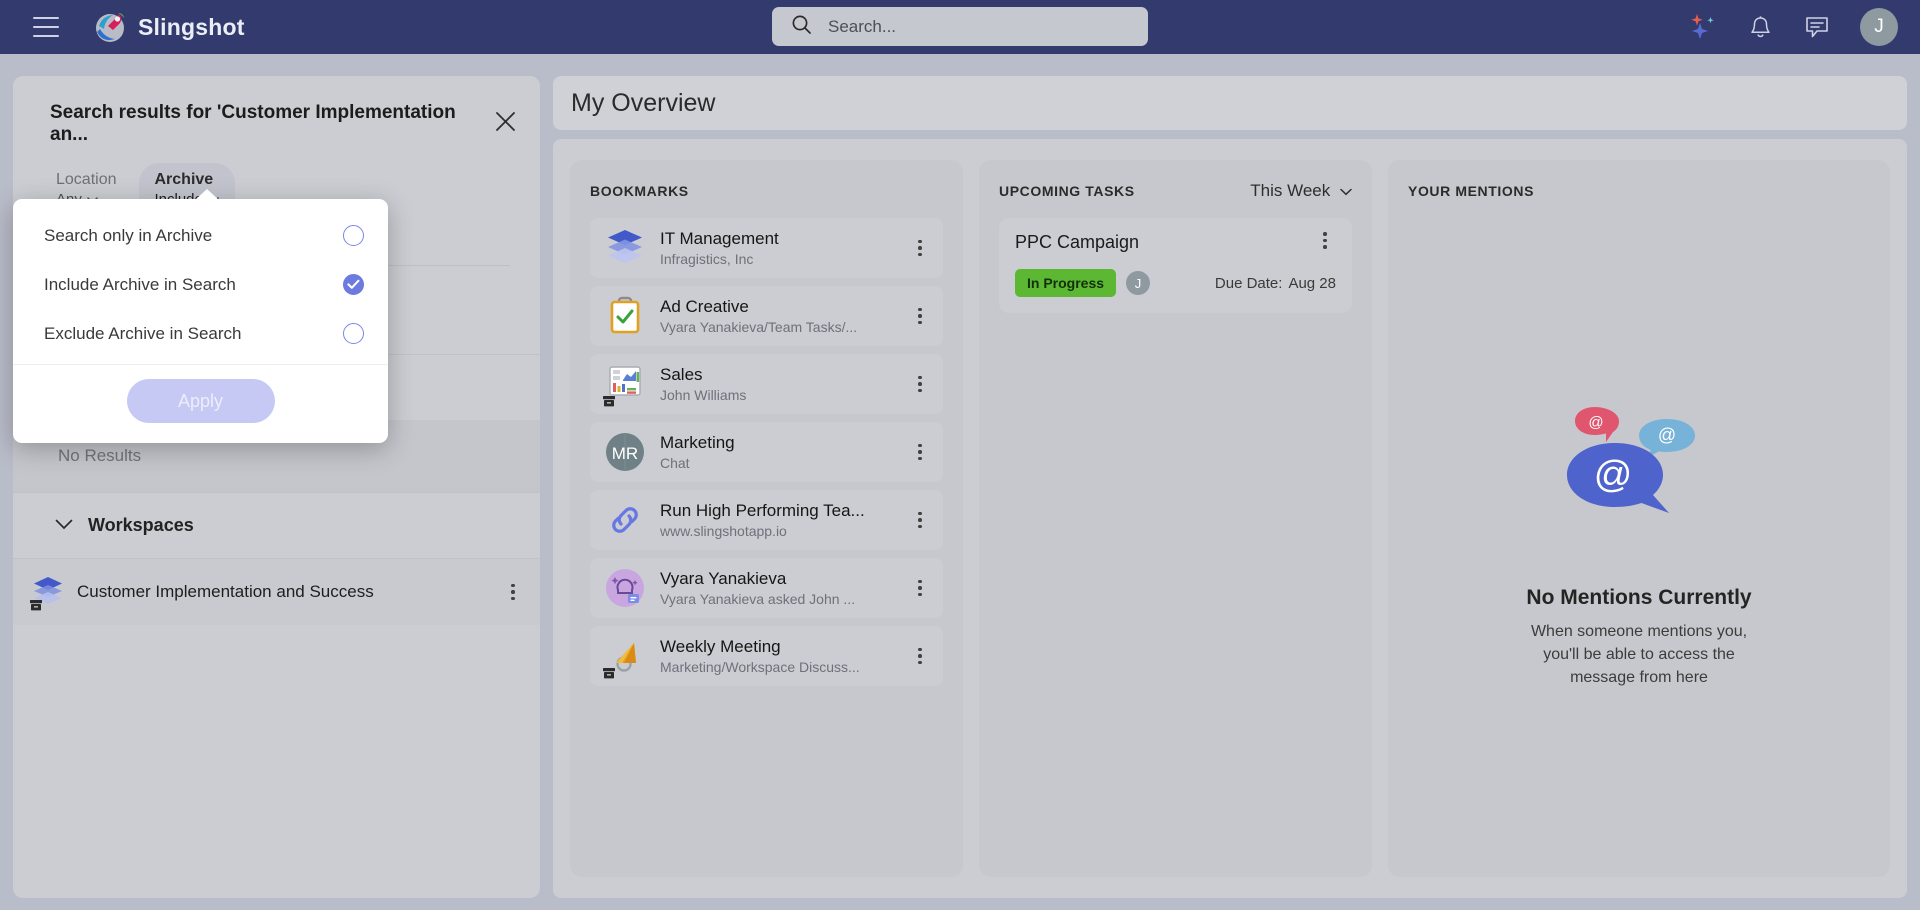 The height and width of the screenshot is (910, 1920). Describe the element at coordinates (1066, 283) in the screenshot. I see `status-badge: In Progress` at that location.